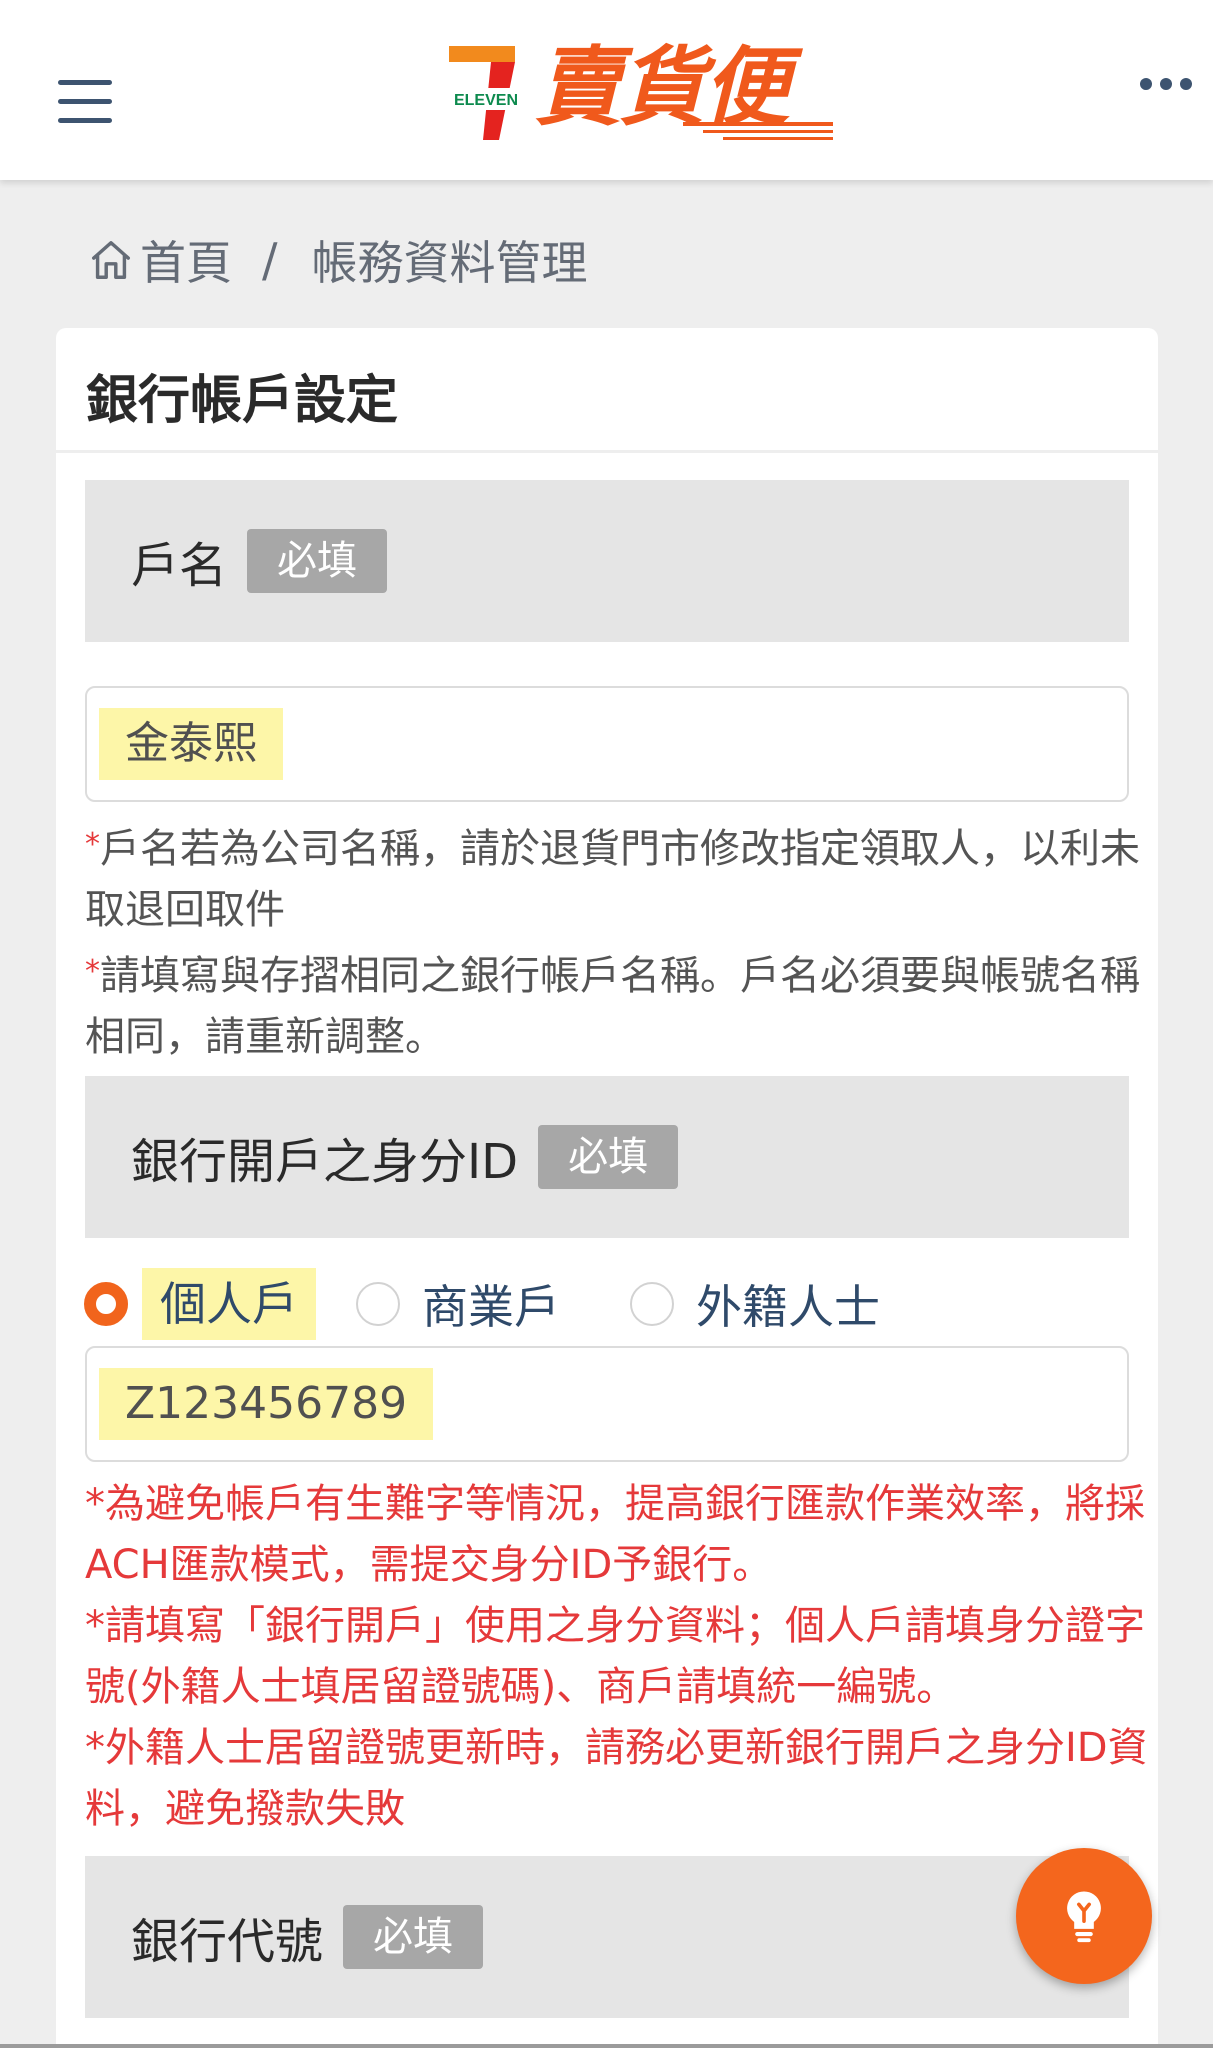 This screenshot has height=2048, width=1213. What do you see at coordinates (449, 263) in the screenshot?
I see `breadcrumb-current: 帳務資料管理` at bounding box center [449, 263].